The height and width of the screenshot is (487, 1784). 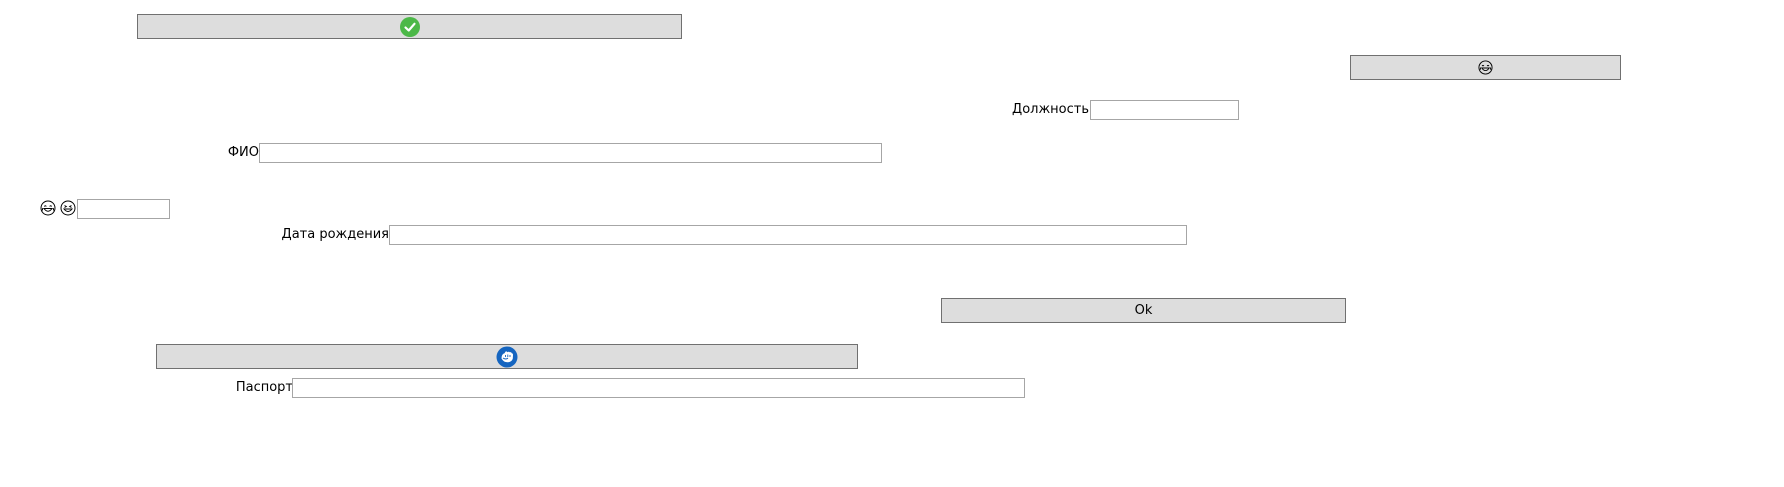 I want to click on passport-input, so click(x=658, y=388).